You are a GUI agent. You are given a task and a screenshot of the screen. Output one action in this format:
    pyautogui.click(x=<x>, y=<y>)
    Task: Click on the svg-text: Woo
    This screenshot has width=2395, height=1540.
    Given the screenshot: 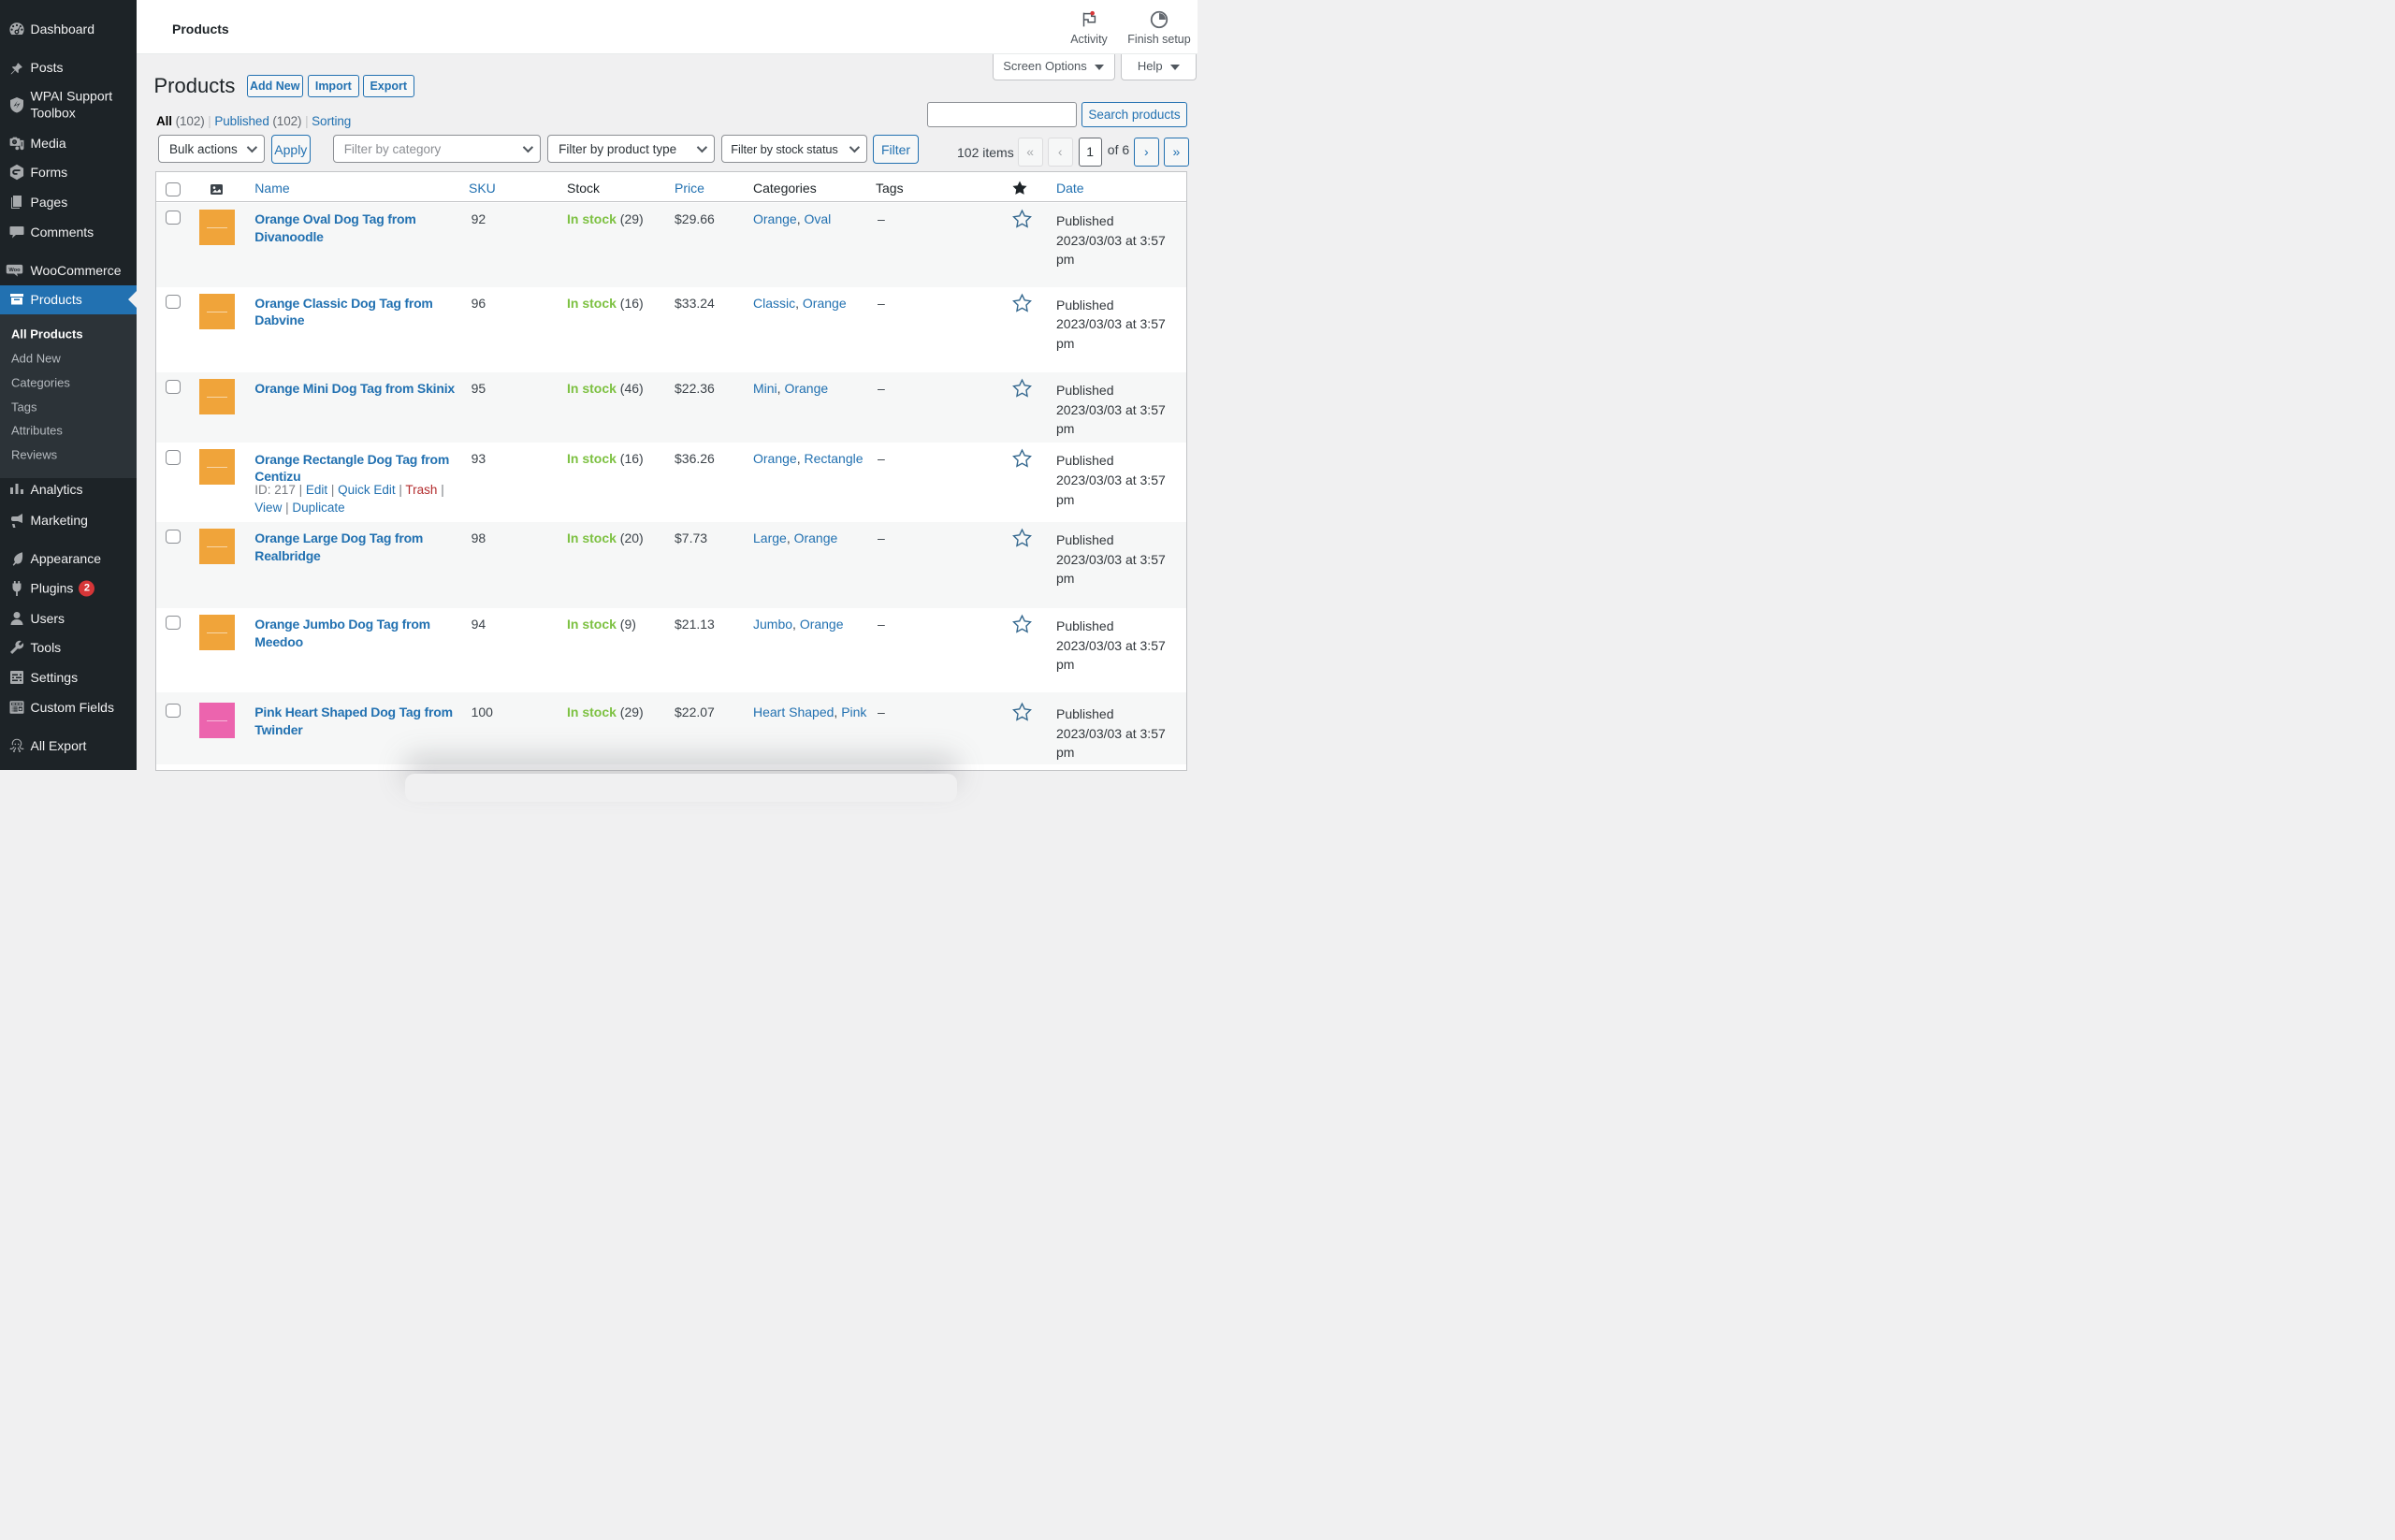 What is the action you would take?
    pyautogui.click(x=14, y=271)
    